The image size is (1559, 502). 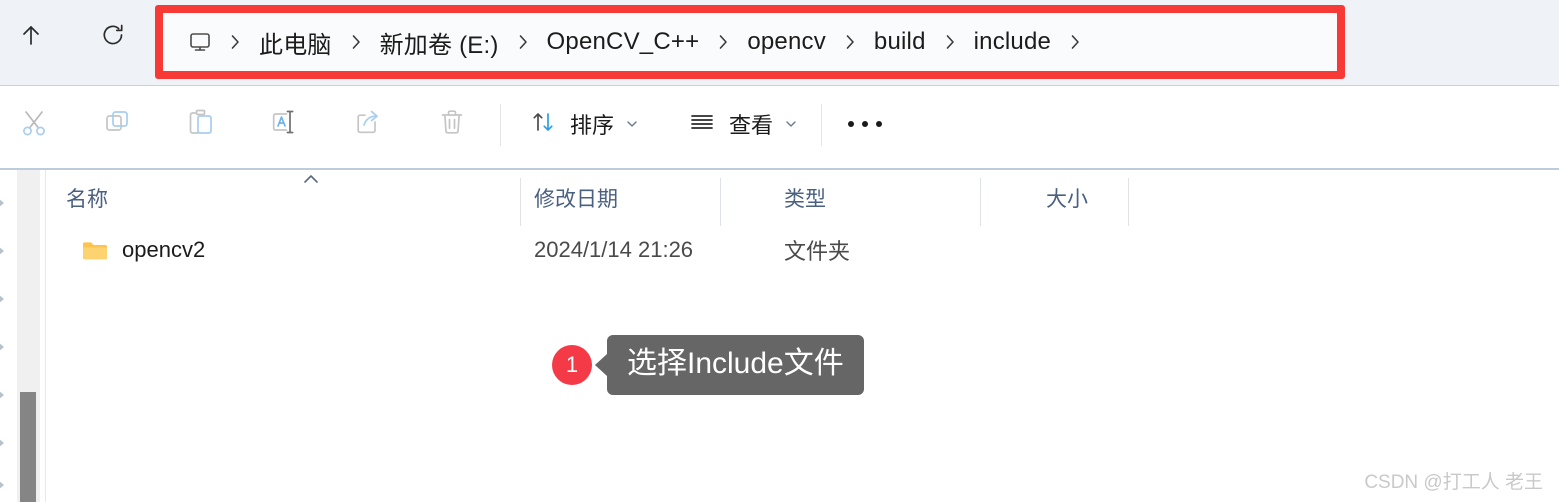 What do you see at coordinates (1116, 198) in the screenshot?
I see `column-header-size: 大小` at bounding box center [1116, 198].